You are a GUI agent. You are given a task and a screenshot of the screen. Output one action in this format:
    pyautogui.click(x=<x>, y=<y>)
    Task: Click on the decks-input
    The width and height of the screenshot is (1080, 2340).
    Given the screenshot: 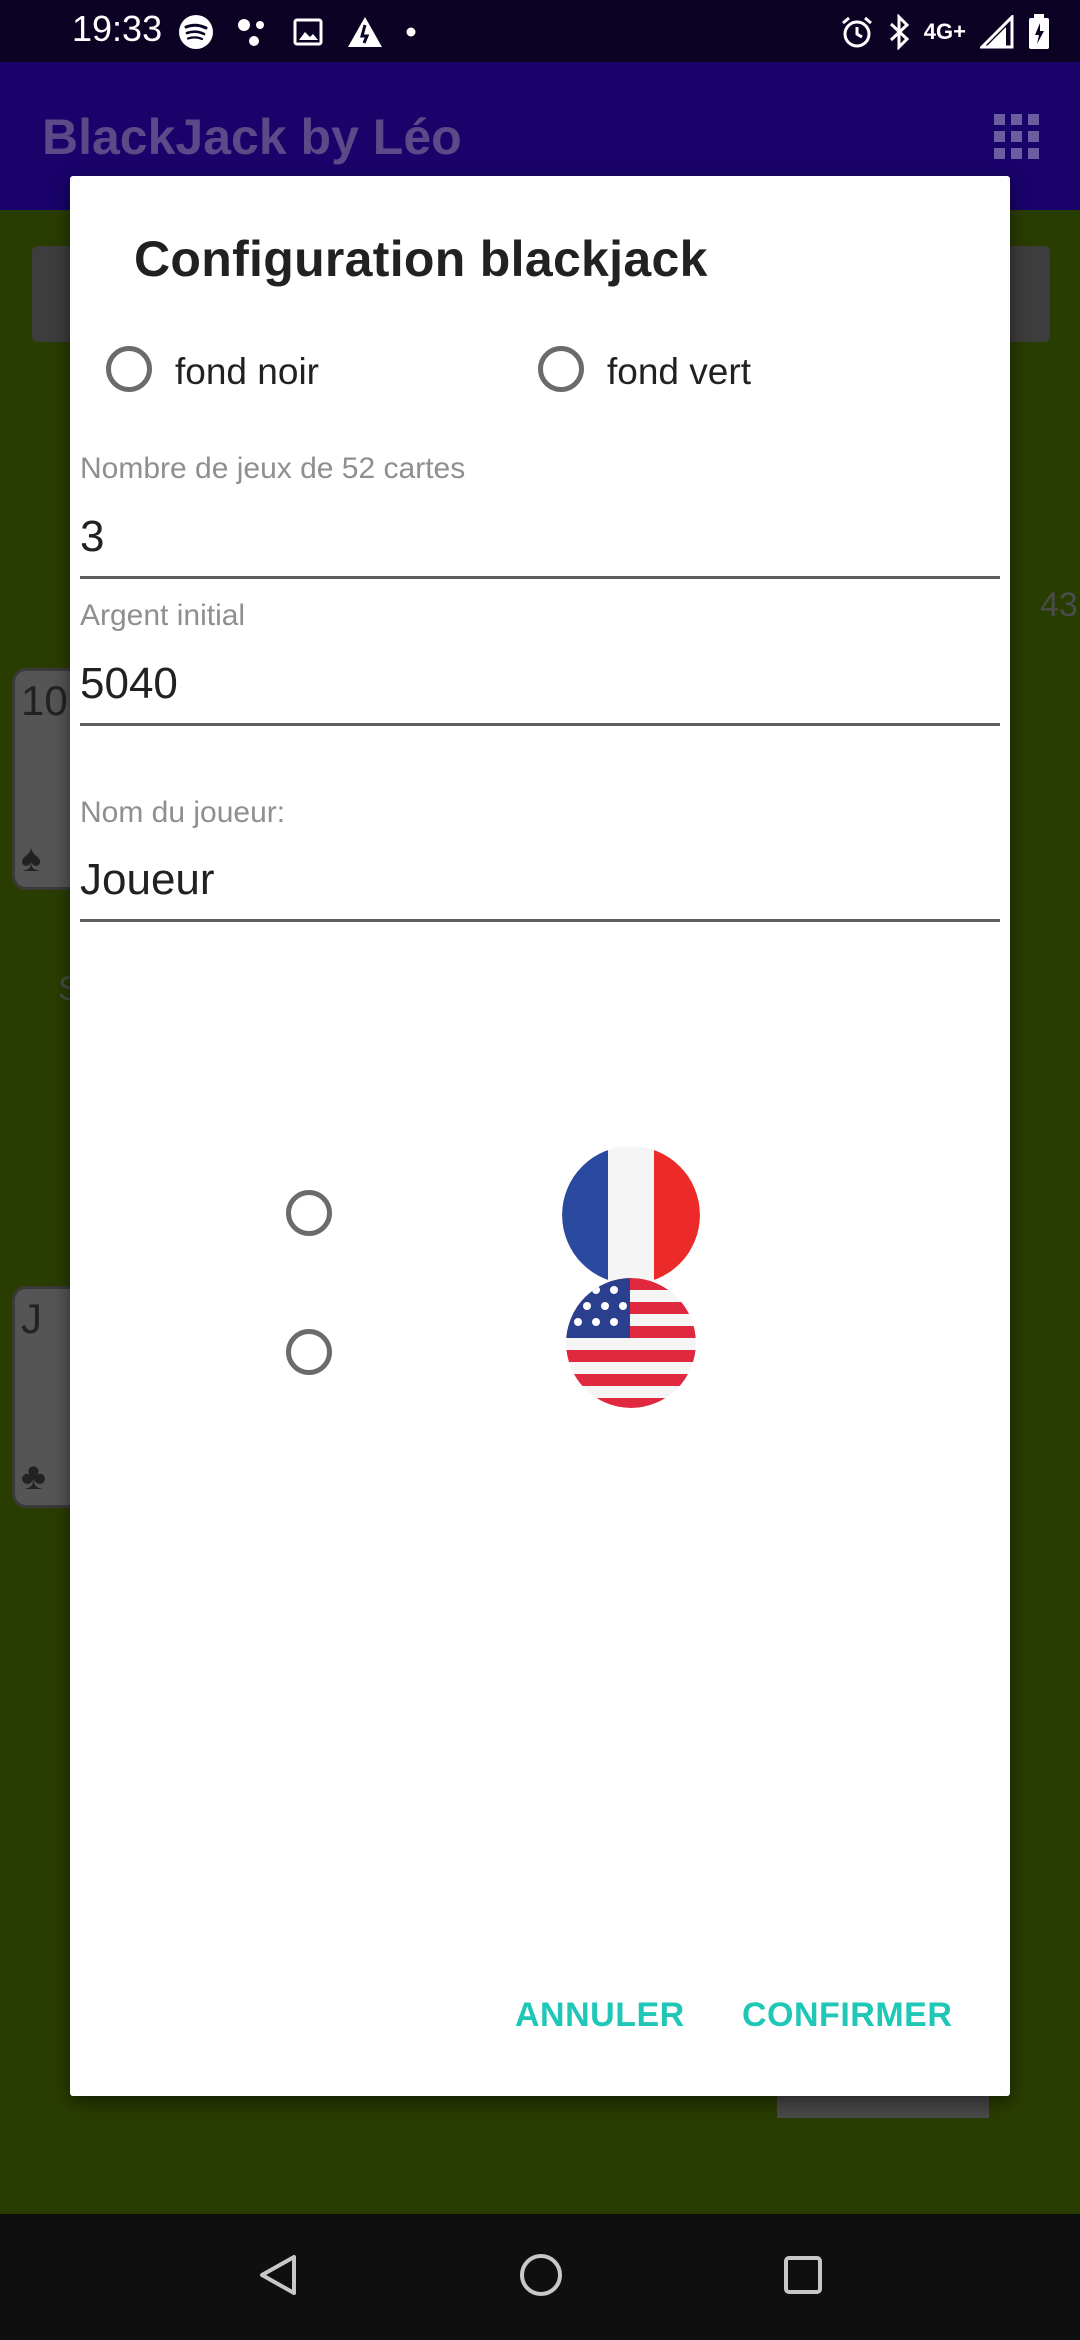 What is the action you would take?
    pyautogui.click(x=540, y=545)
    